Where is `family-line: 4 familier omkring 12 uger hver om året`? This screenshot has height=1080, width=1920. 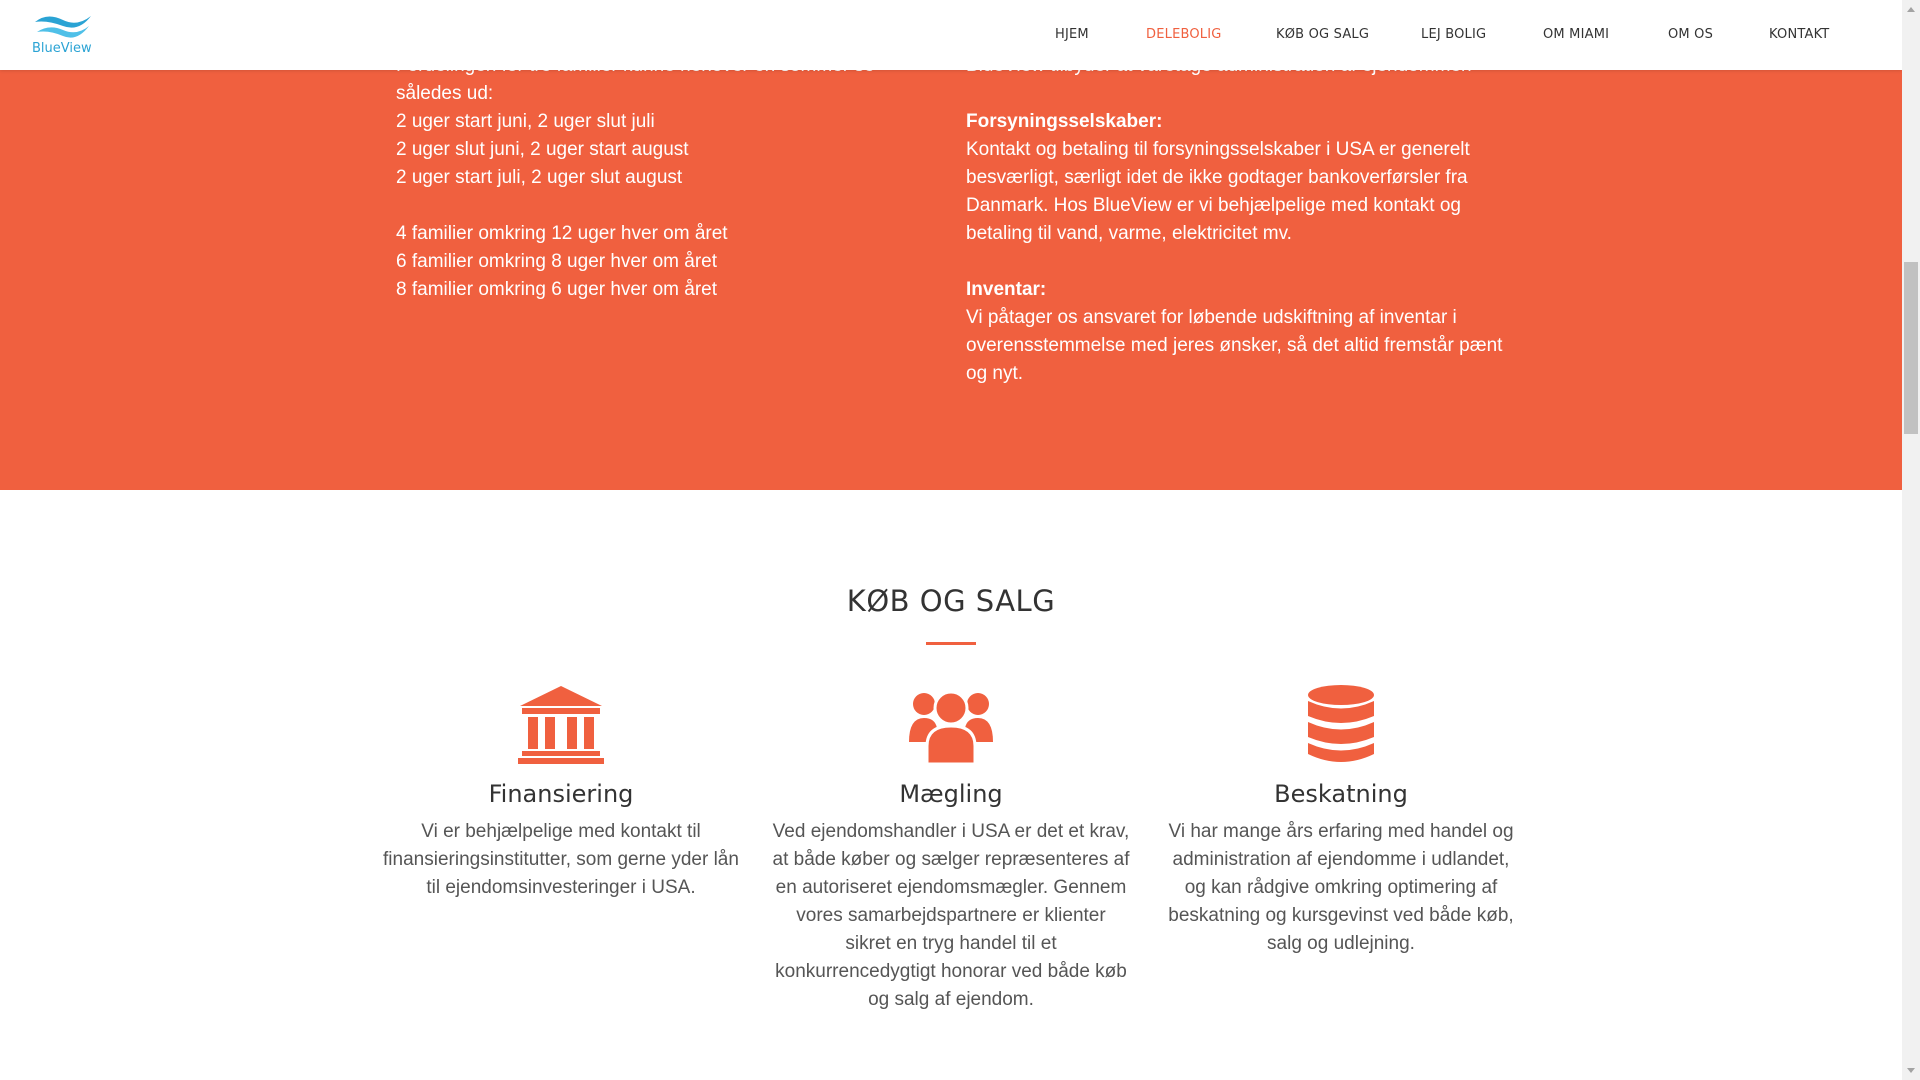 family-line: 4 familier omkring 12 uger hver om året is located at coordinates (562, 233).